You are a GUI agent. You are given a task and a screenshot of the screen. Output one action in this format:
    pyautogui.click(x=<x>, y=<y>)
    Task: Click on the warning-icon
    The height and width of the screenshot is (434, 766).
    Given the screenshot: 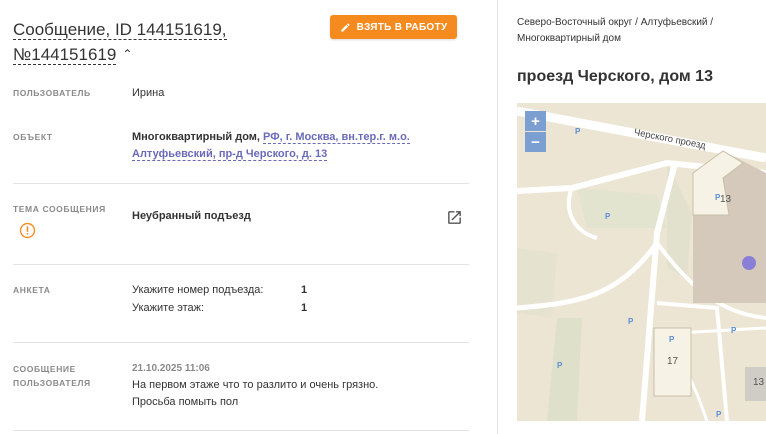 What is the action you would take?
    pyautogui.click(x=27, y=230)
    